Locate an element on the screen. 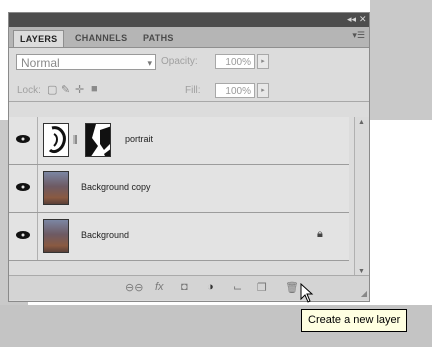 This screenshot has height=347, width=432. tab-paths: PATHS is located at coordinates (158, 38).